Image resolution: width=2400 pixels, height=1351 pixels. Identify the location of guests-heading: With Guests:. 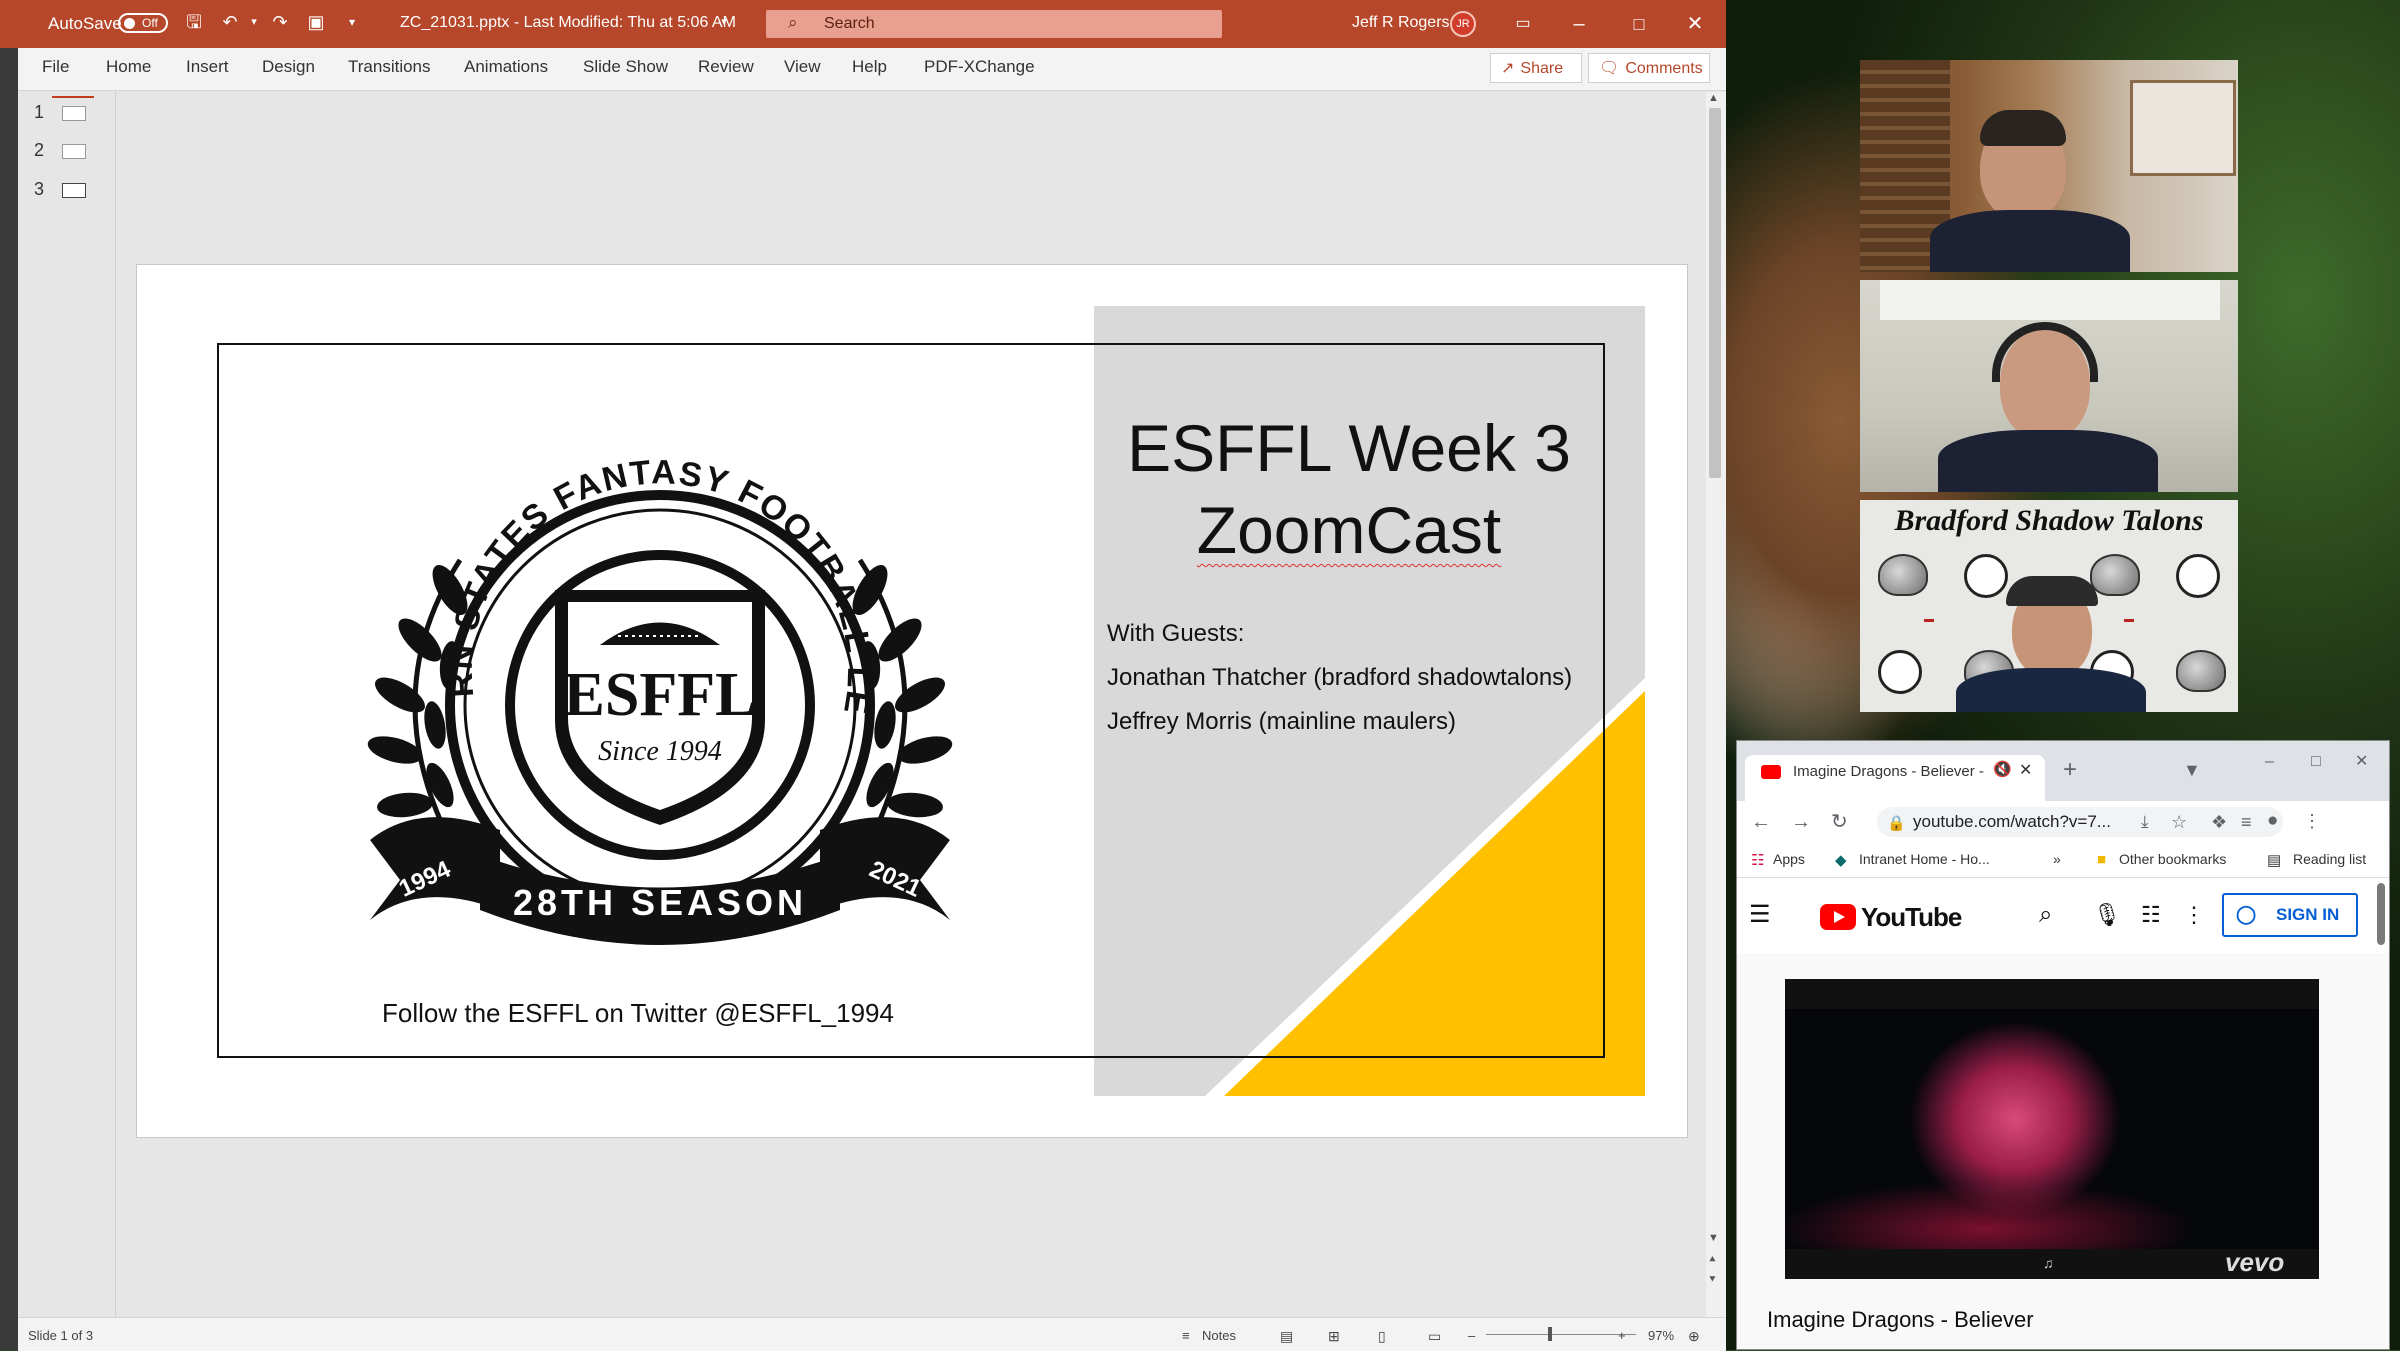
(1175, 634).